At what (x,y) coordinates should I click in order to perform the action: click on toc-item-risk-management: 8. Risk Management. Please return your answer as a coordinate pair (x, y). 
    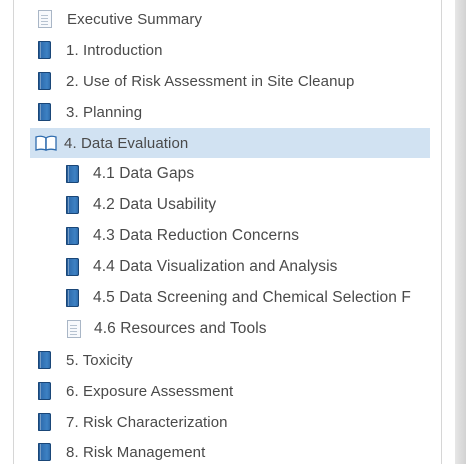
    Looking at the image, I should click on (235, 450).